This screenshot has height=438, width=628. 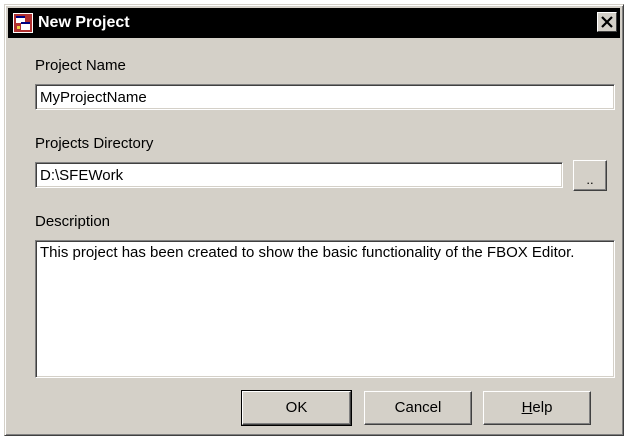 I want to click on window-title: New Project, so click(x=84, y=22).